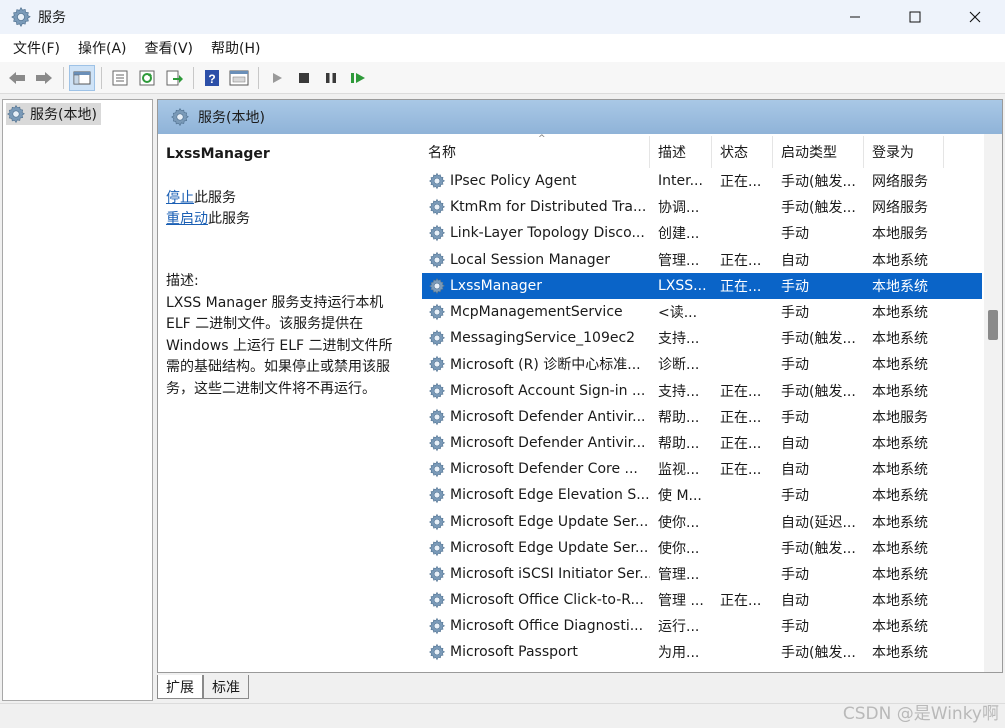 This screenshot has width=1005, height=728. I want to click on properties-button, so click(120, 78).